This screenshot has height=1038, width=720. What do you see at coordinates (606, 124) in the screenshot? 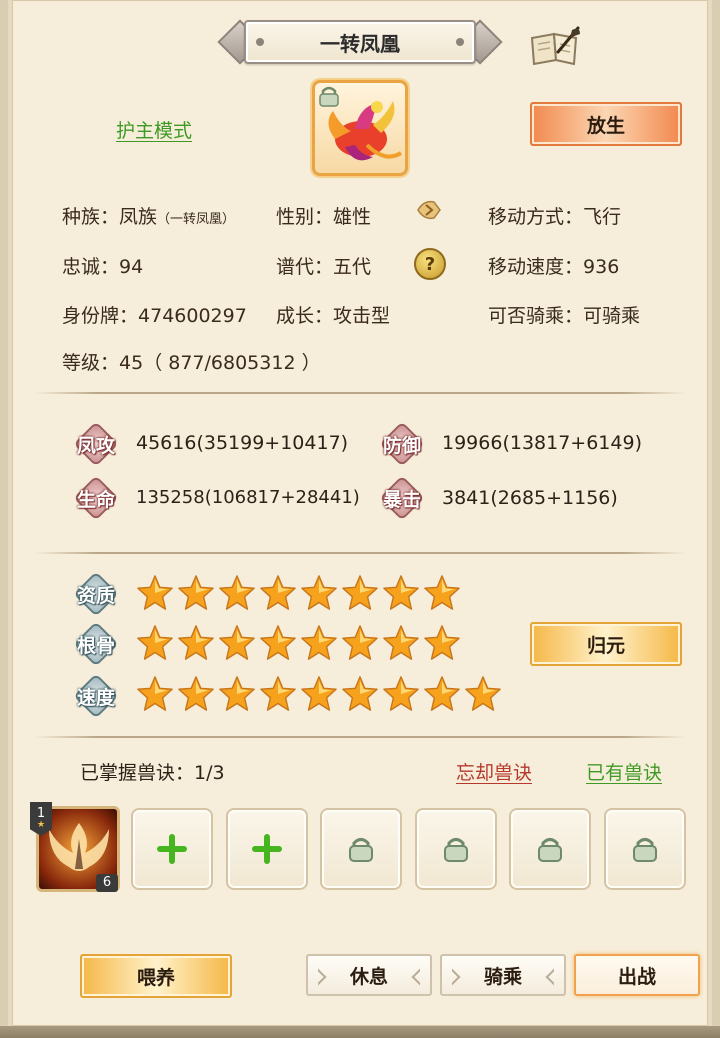
I see `release-button: 放生` at bounding box center [606, 124].